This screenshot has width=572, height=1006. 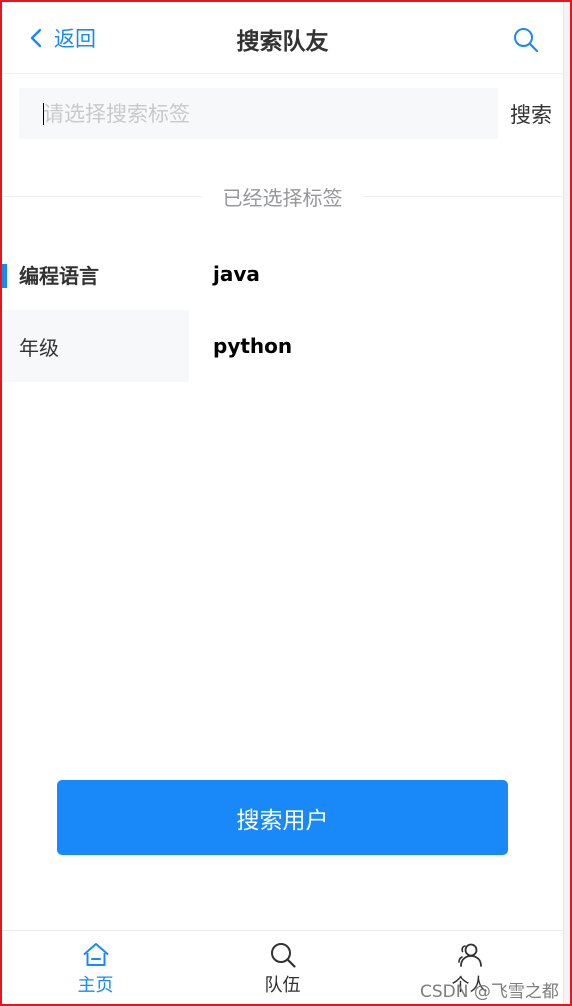 What do you see at coordinates (95, 967) in the screenshot?
I see `tab-home: 主页` at bounding box center [95, 967].